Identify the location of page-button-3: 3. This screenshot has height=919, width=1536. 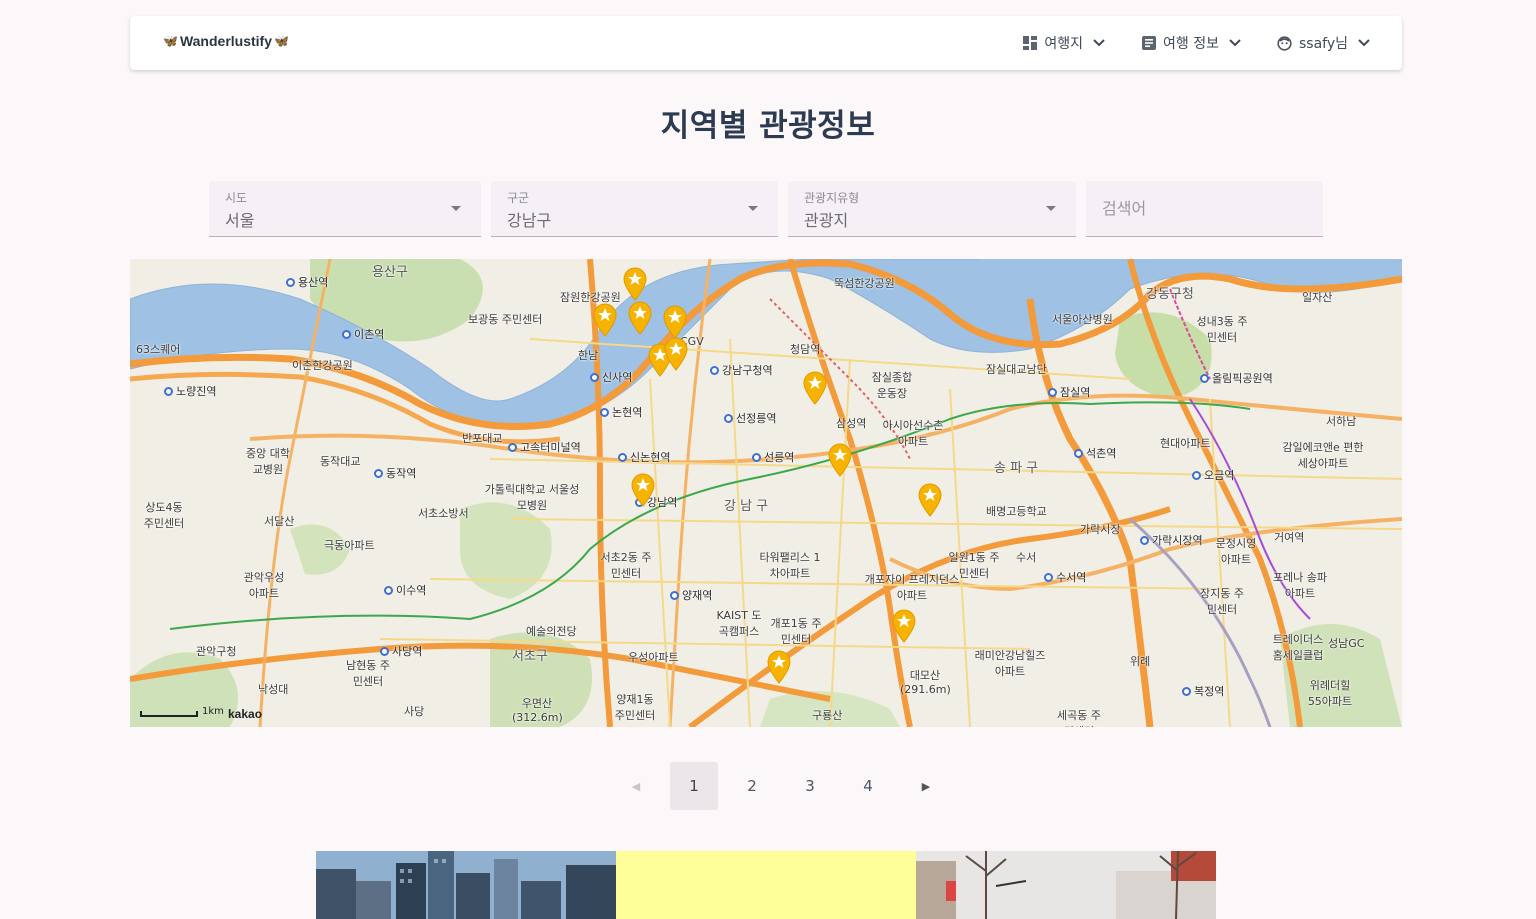
(810, 786).